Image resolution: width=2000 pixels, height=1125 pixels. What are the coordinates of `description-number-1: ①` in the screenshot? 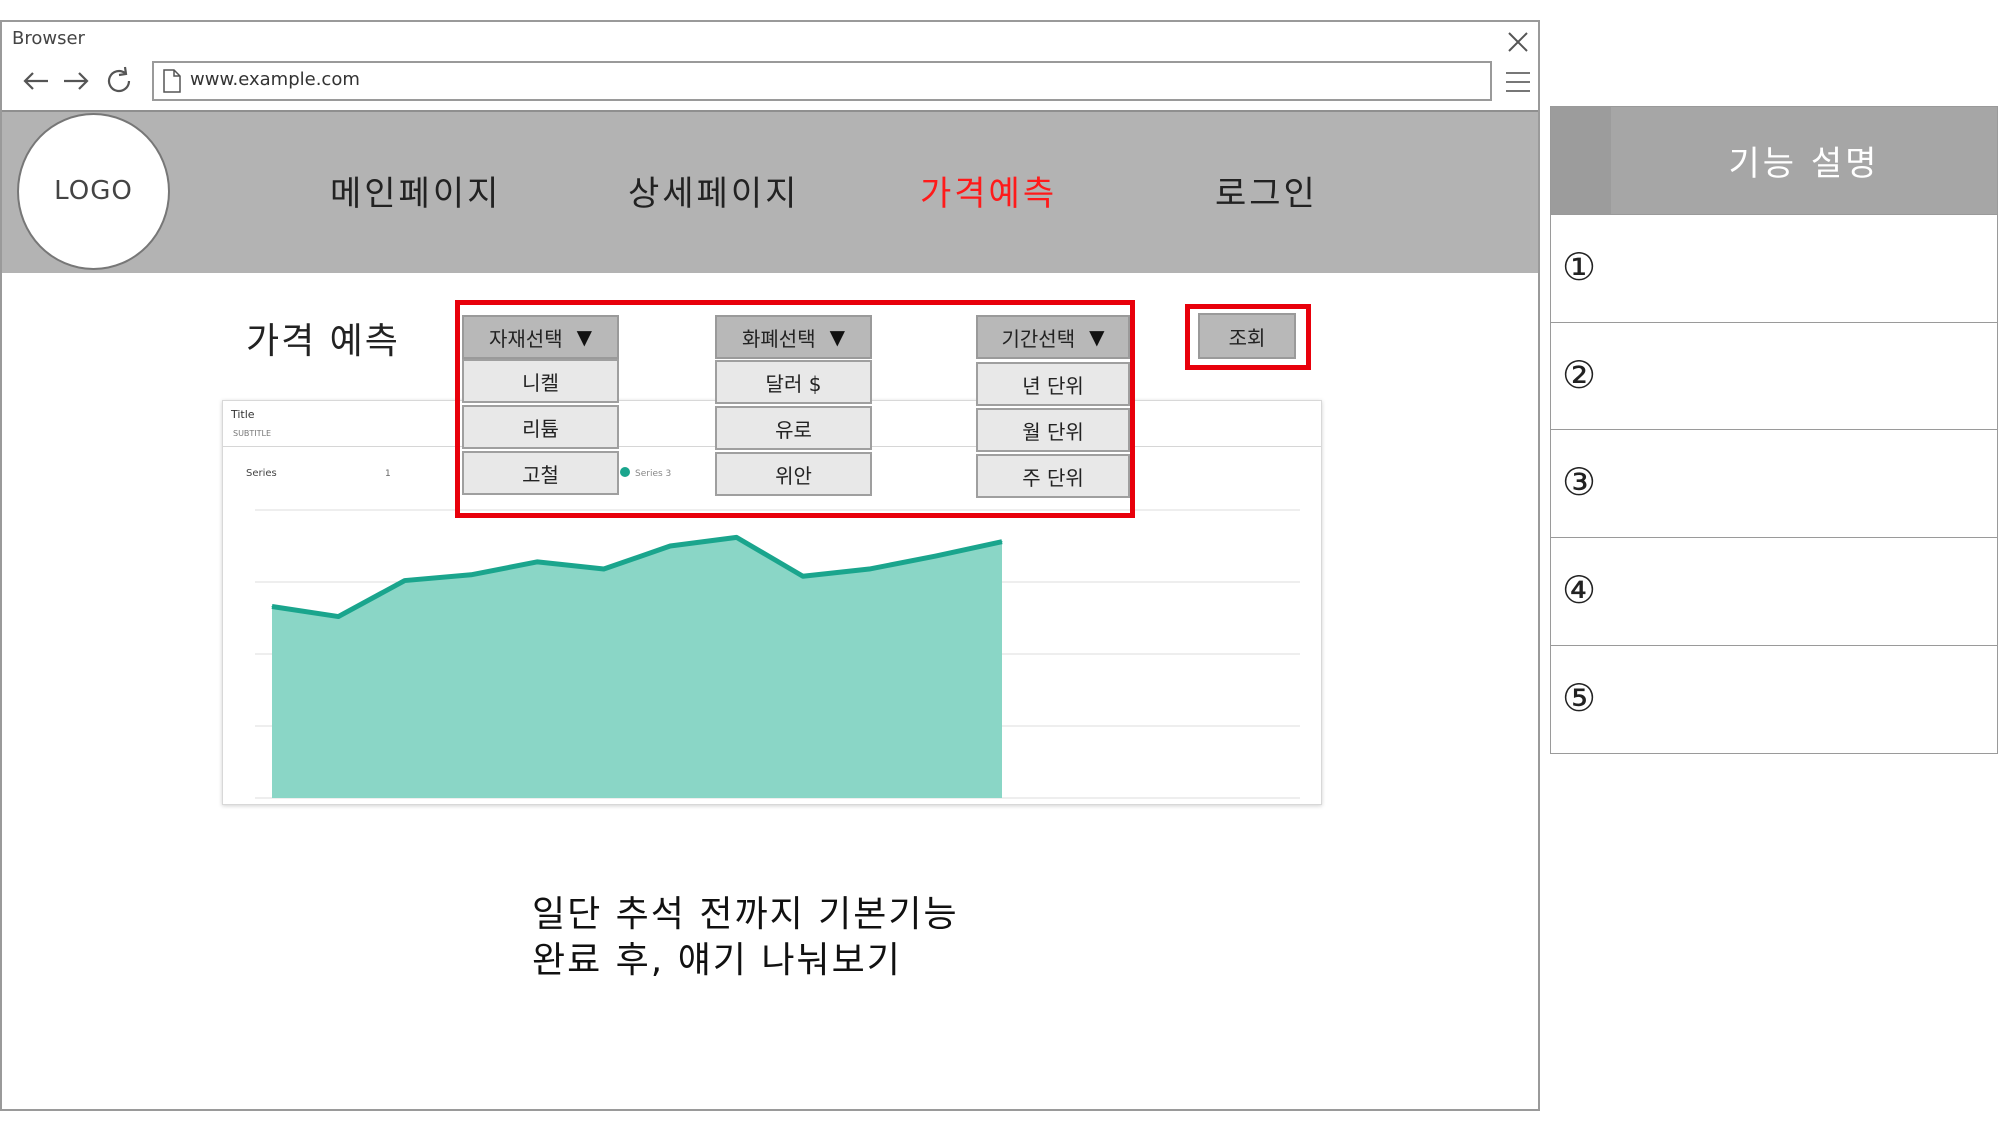 It's located at (1579, 267).